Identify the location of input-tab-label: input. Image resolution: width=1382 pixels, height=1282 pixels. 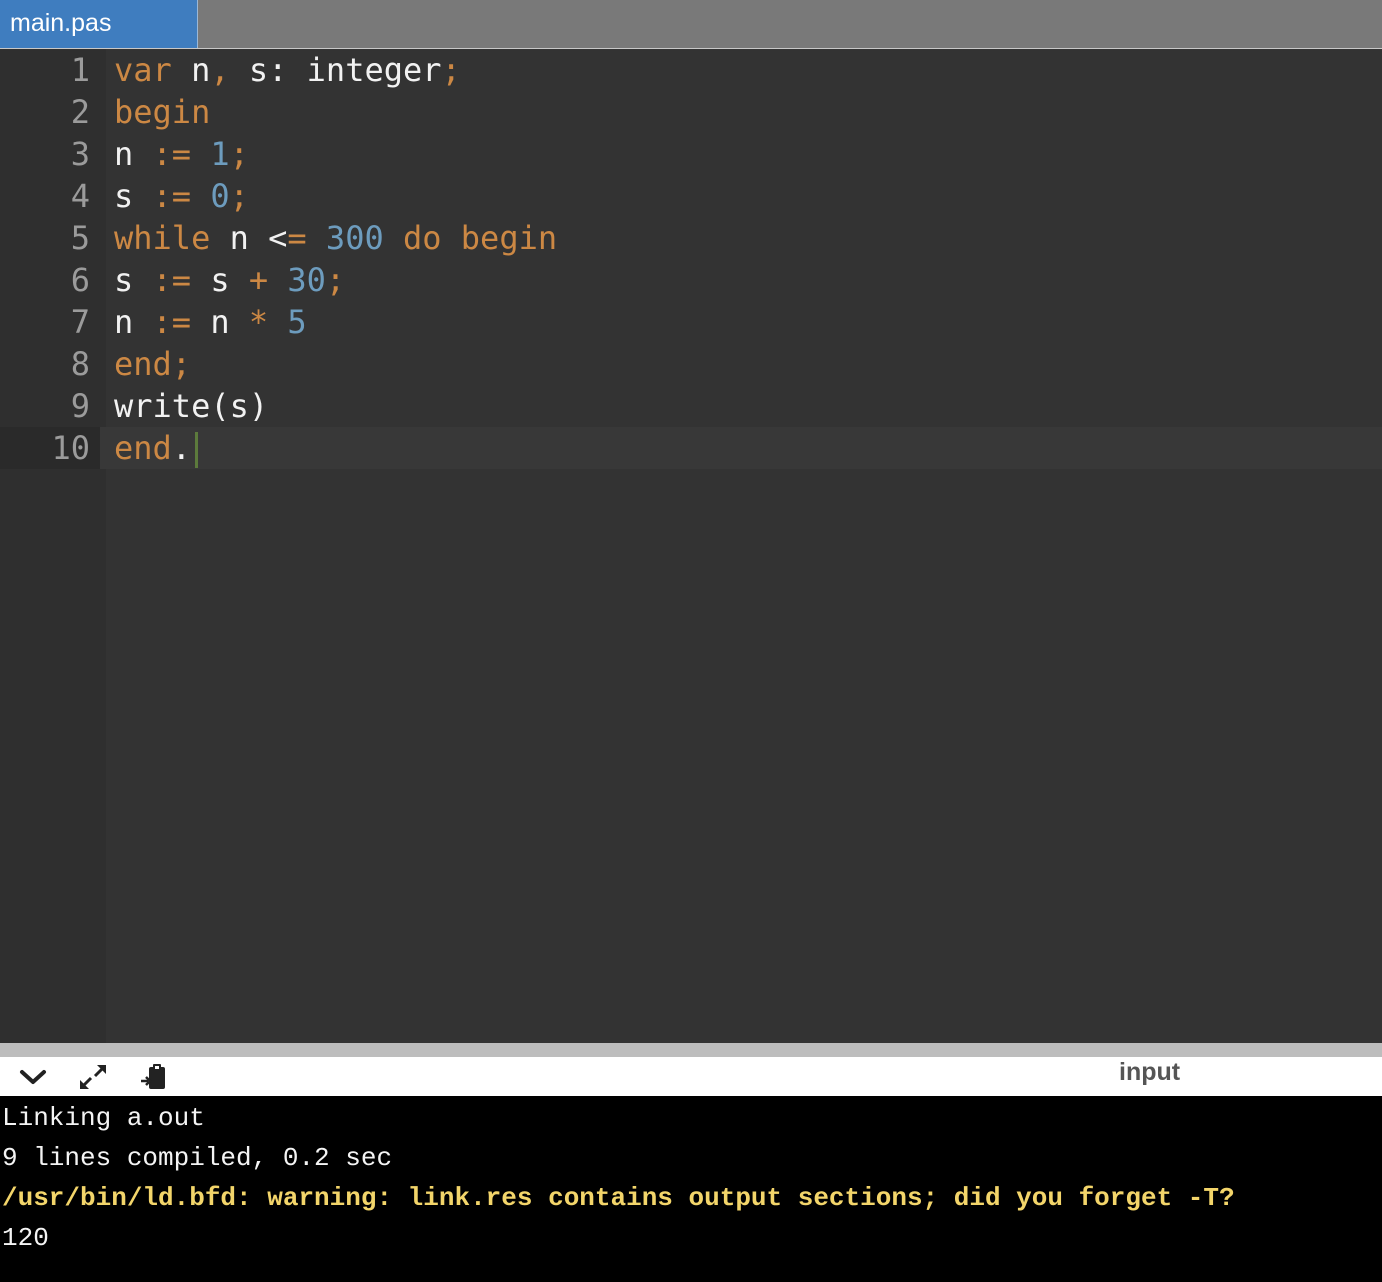
(1149, 1072).